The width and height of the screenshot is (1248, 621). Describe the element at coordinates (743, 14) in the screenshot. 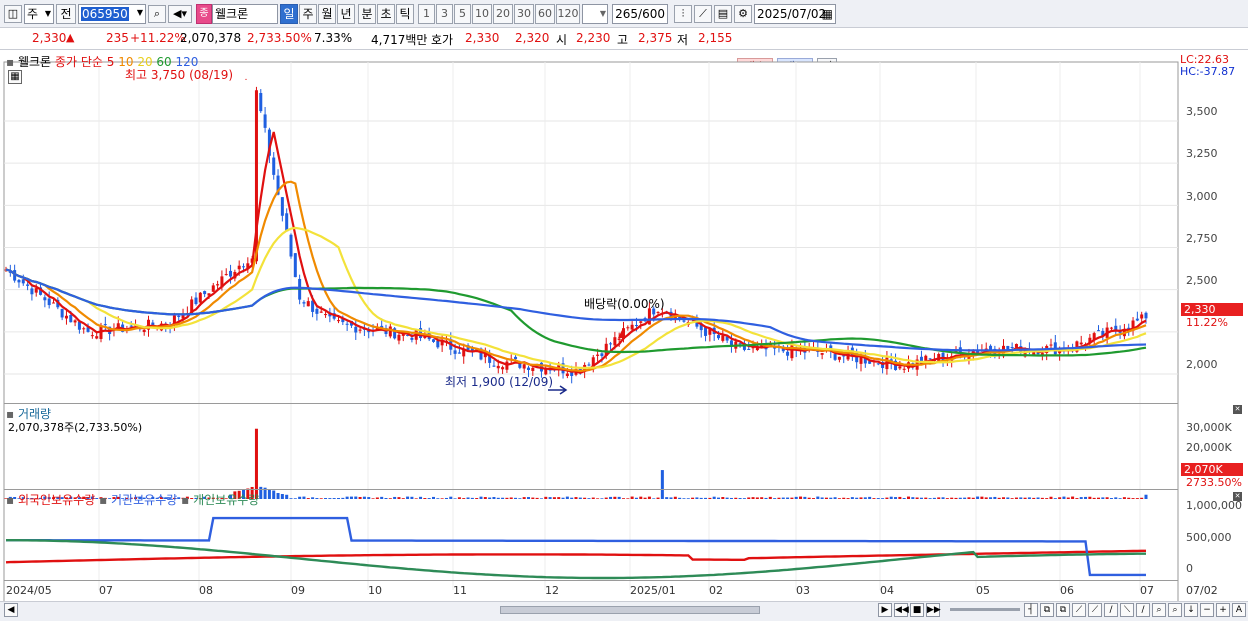

I see `settings-icon: ⚙` at that location.